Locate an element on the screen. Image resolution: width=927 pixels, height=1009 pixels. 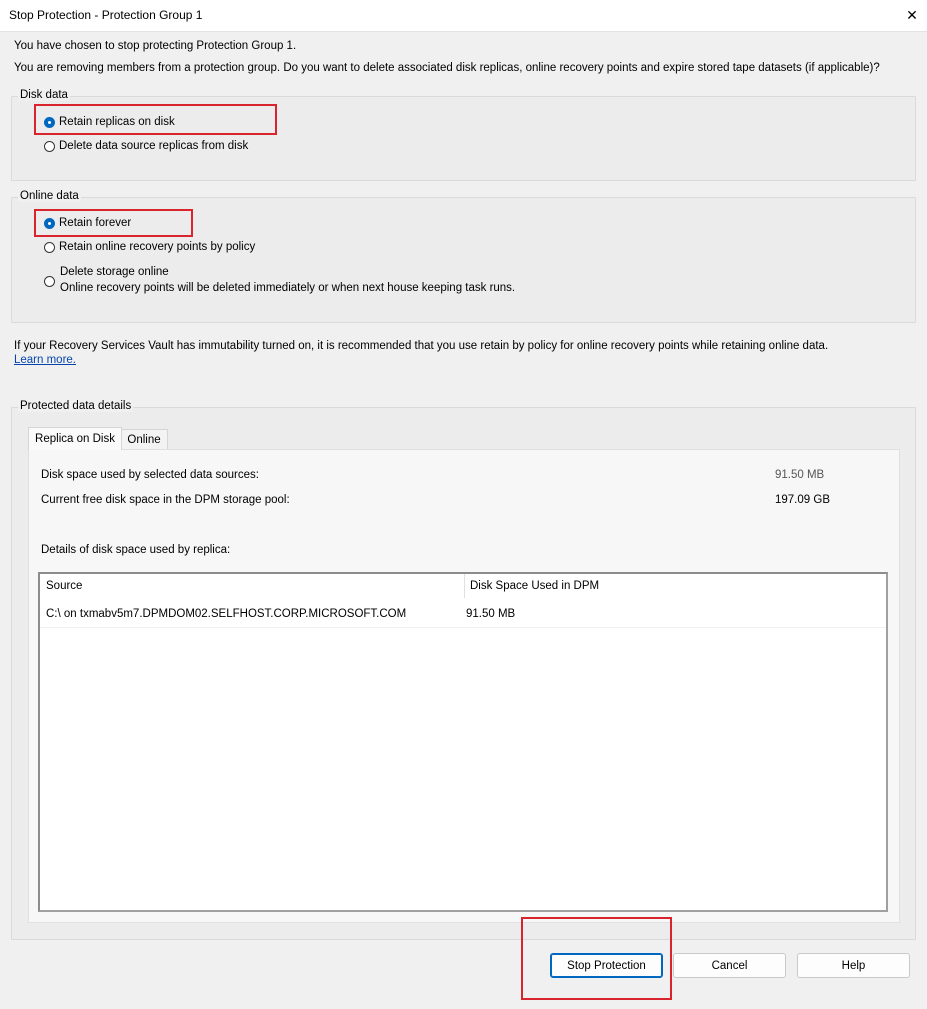
radio-retain-by-policy: Retain online recovery points by policy is located at coordinates (149, 247).